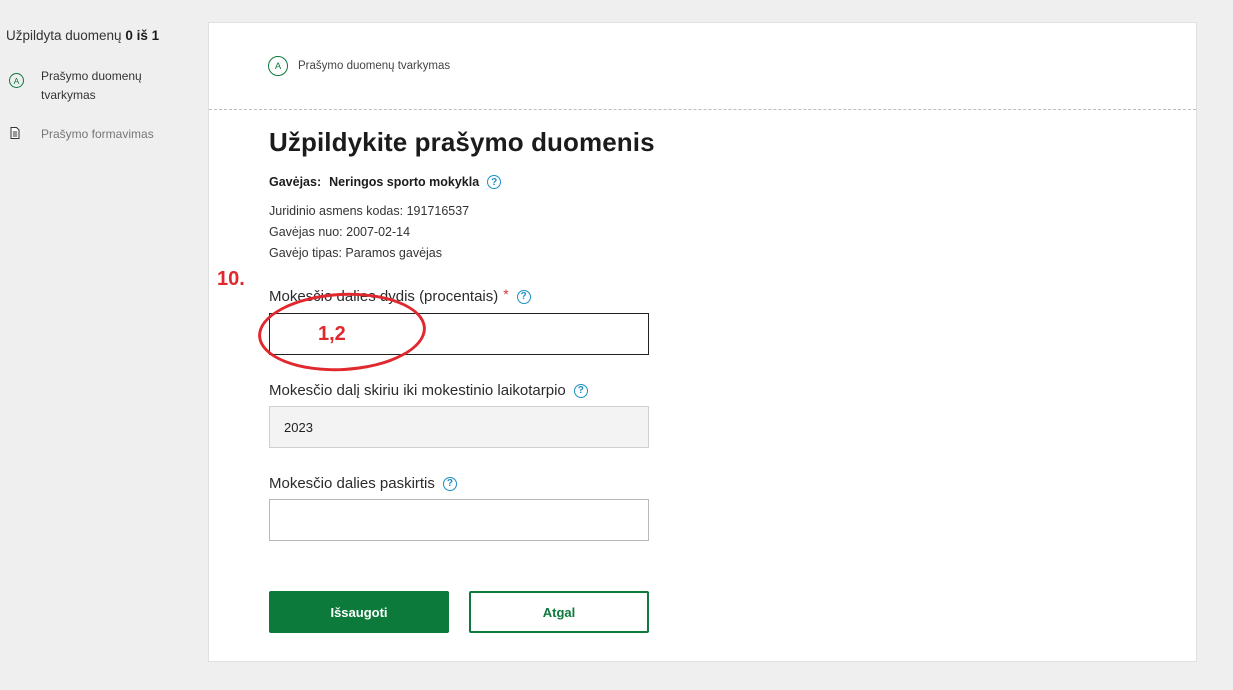  I want to click on page-title: Užpildykite prašymo duomenis, so click(462, 142).